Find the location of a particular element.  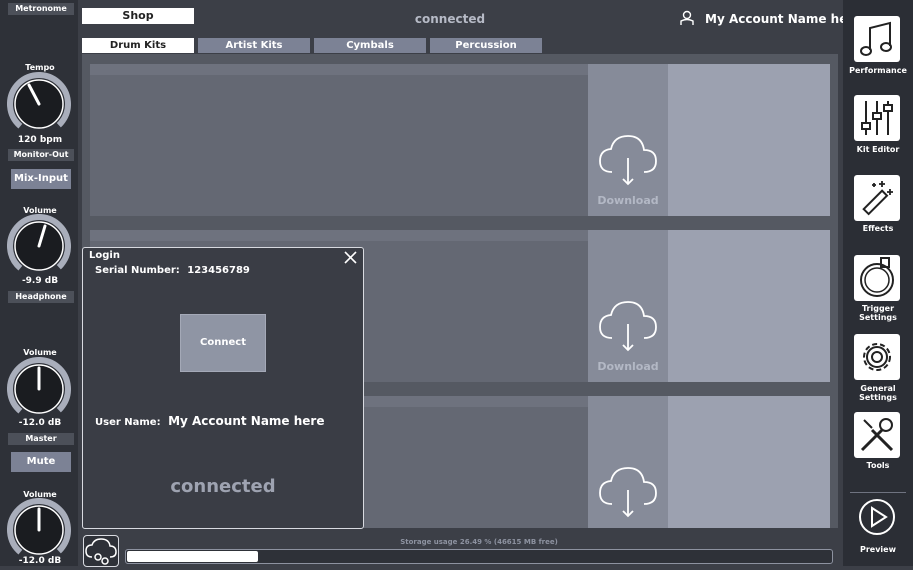

music-note-icon is located at coordinates (876, 38).